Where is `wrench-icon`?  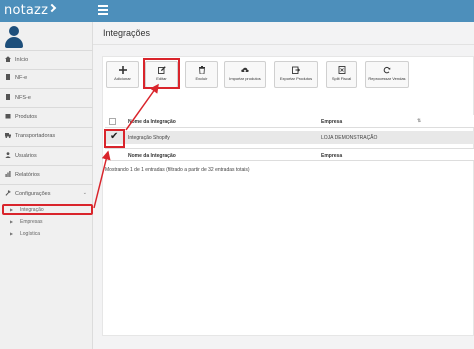
wrench-icon is located at coordinates (8, 193).